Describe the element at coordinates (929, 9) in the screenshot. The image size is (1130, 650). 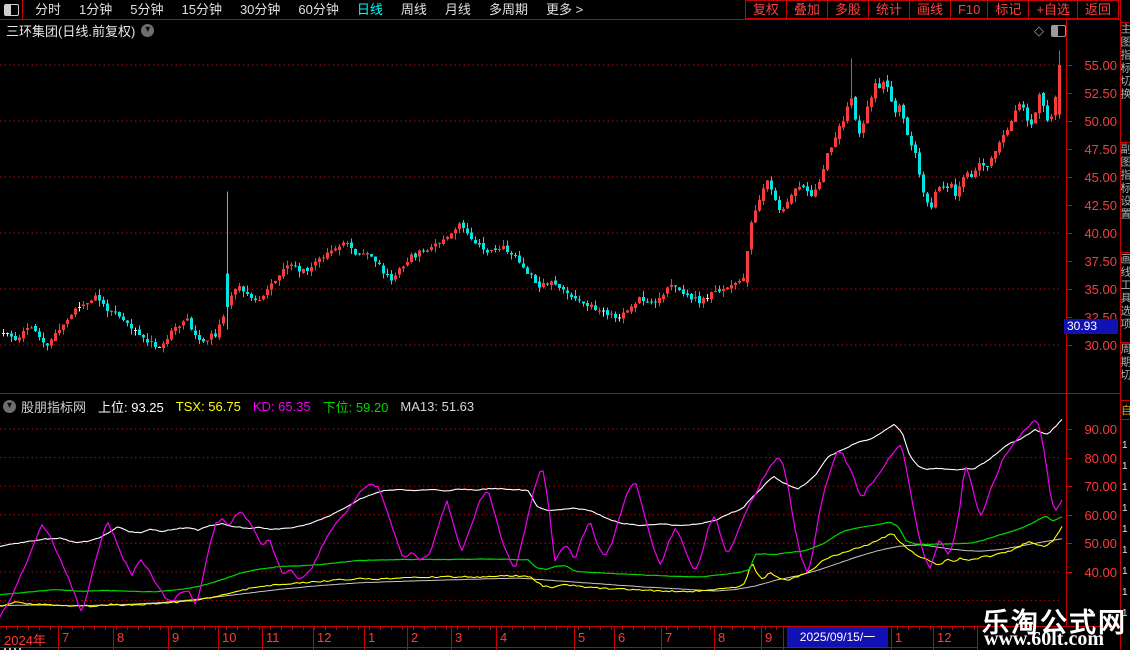
I see `toolbar-button-4: 画线` at that location.